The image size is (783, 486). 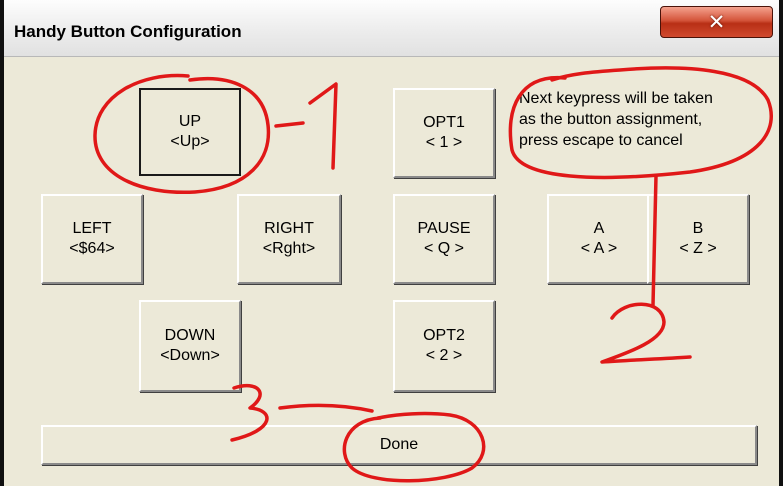 What do you see at coordinates (599, 248) in the screenshot?
I see `a-button-key: < A >` at bounding box center [599, 248].